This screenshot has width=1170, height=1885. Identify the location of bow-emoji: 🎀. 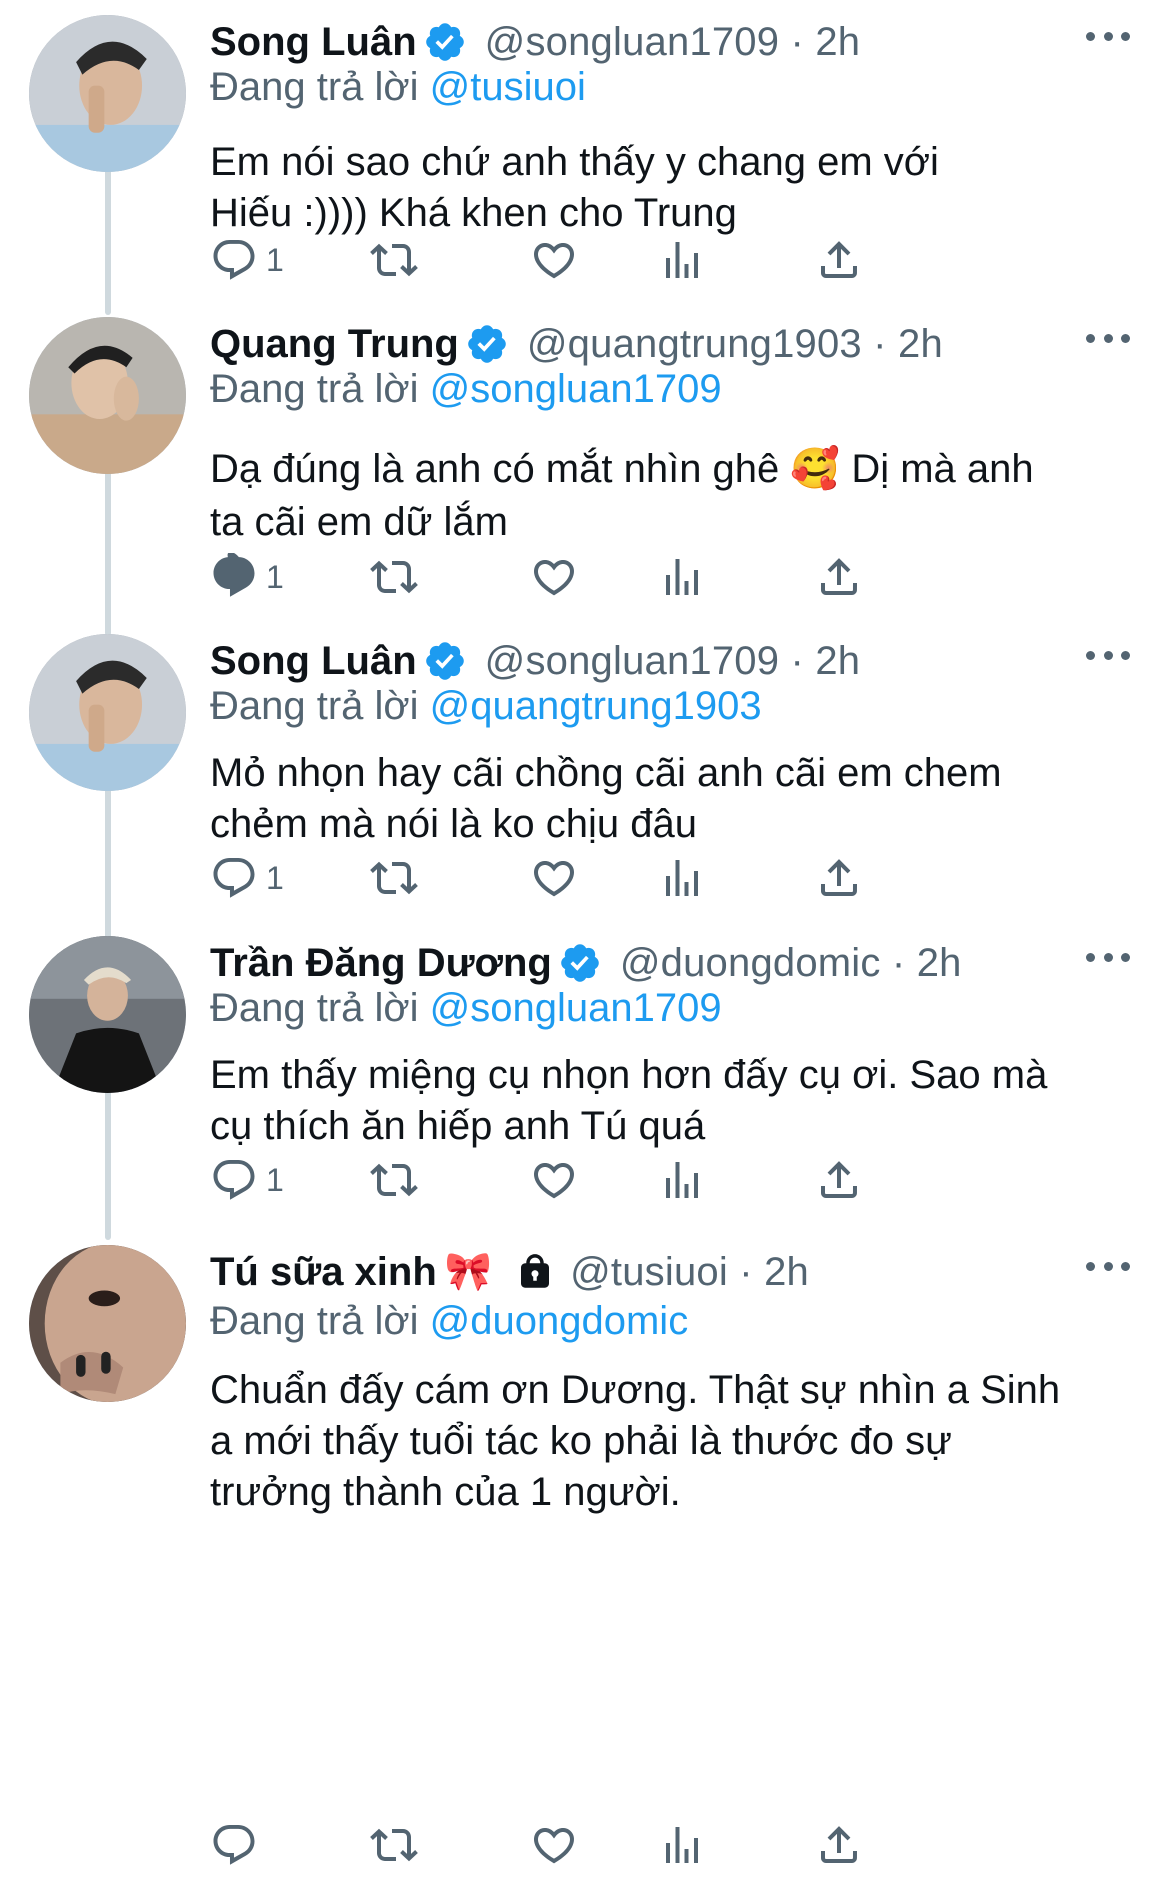
(468, 1272).